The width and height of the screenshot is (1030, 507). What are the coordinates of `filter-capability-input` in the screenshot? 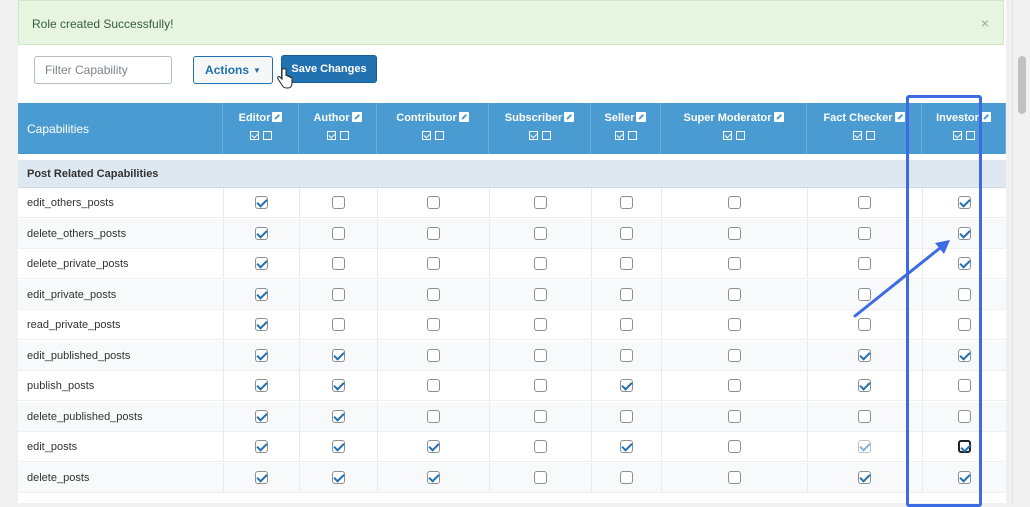 It's located at (103, 70).